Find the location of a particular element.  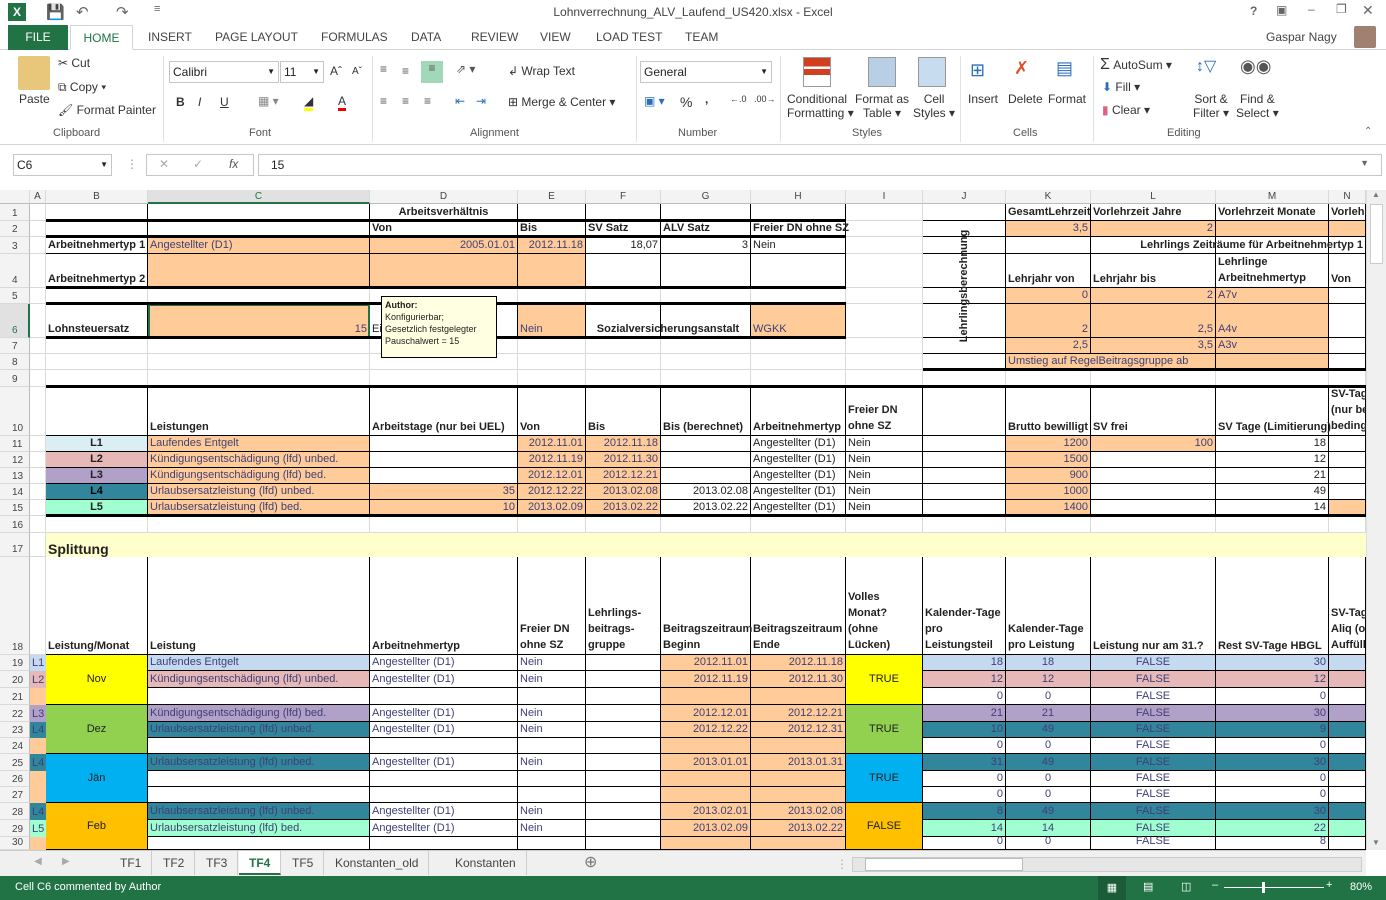

cell-c29: Urlaubsersatzleistung (lfd) bed. is located at coordinates (259, 828).